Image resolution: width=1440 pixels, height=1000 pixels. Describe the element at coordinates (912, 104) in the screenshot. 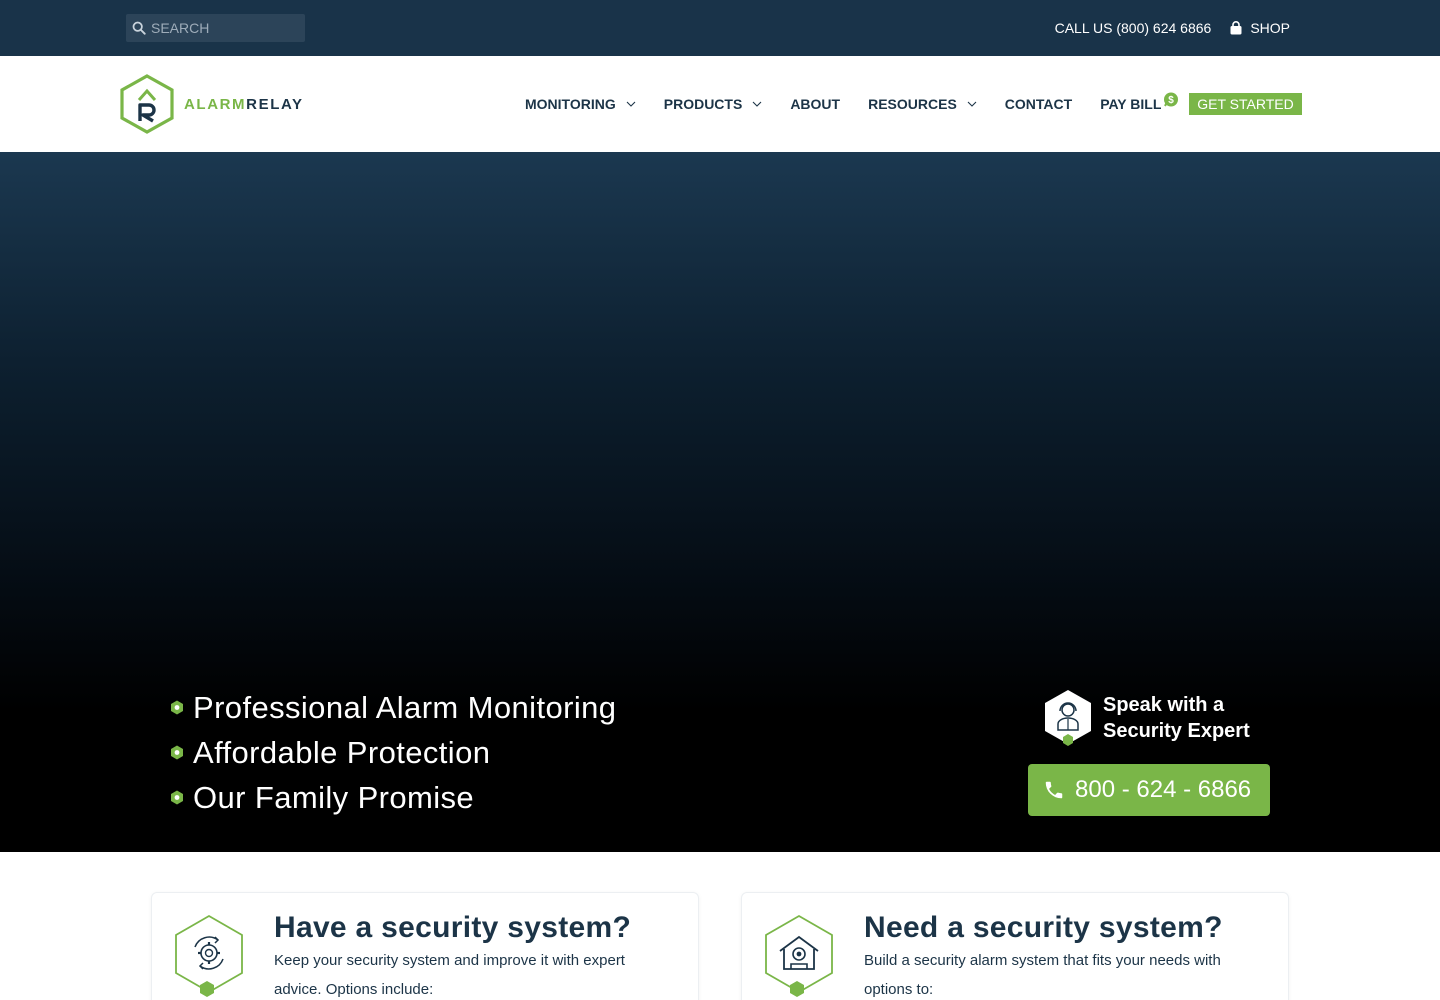

I see `nav-label: RESOURCES` at that location.